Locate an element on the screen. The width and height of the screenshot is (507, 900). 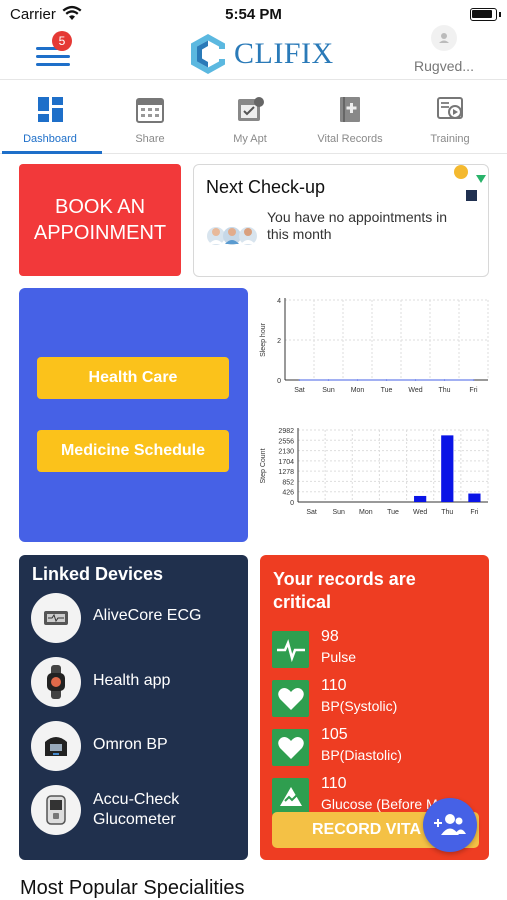
medical-book-icon is located at coordinates (350, 109).